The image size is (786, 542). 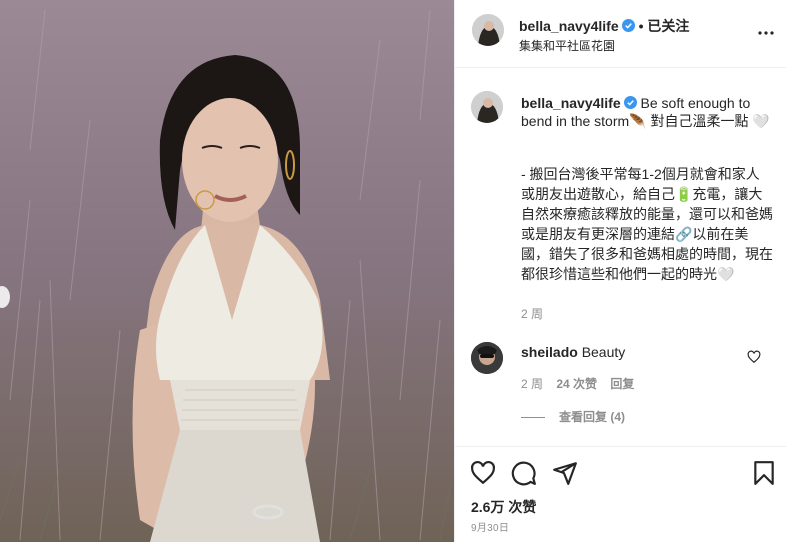 What do you see at coordinates (532, 313) in the screenshot?
I see `caption-timestamp: 2 周` at bounding box center [532, 313].